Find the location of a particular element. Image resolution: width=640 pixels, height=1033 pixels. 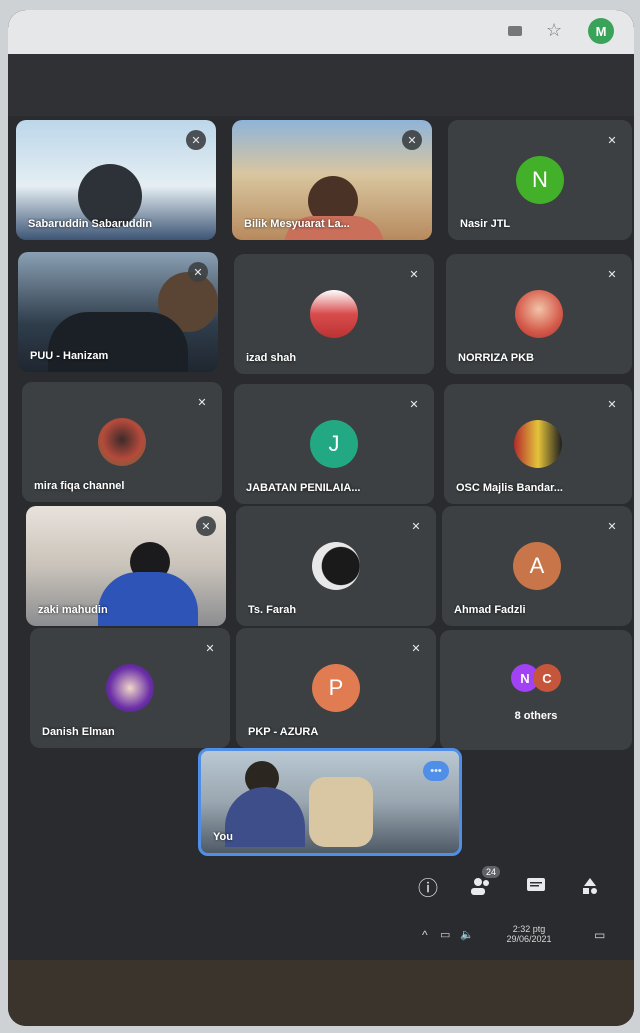

avatar: J is located at coordinates (334, 444).